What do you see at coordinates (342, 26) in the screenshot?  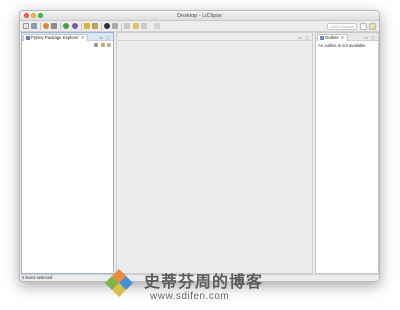 I see `quick-access-input: Quick Access` at bounding box center [342, 26].